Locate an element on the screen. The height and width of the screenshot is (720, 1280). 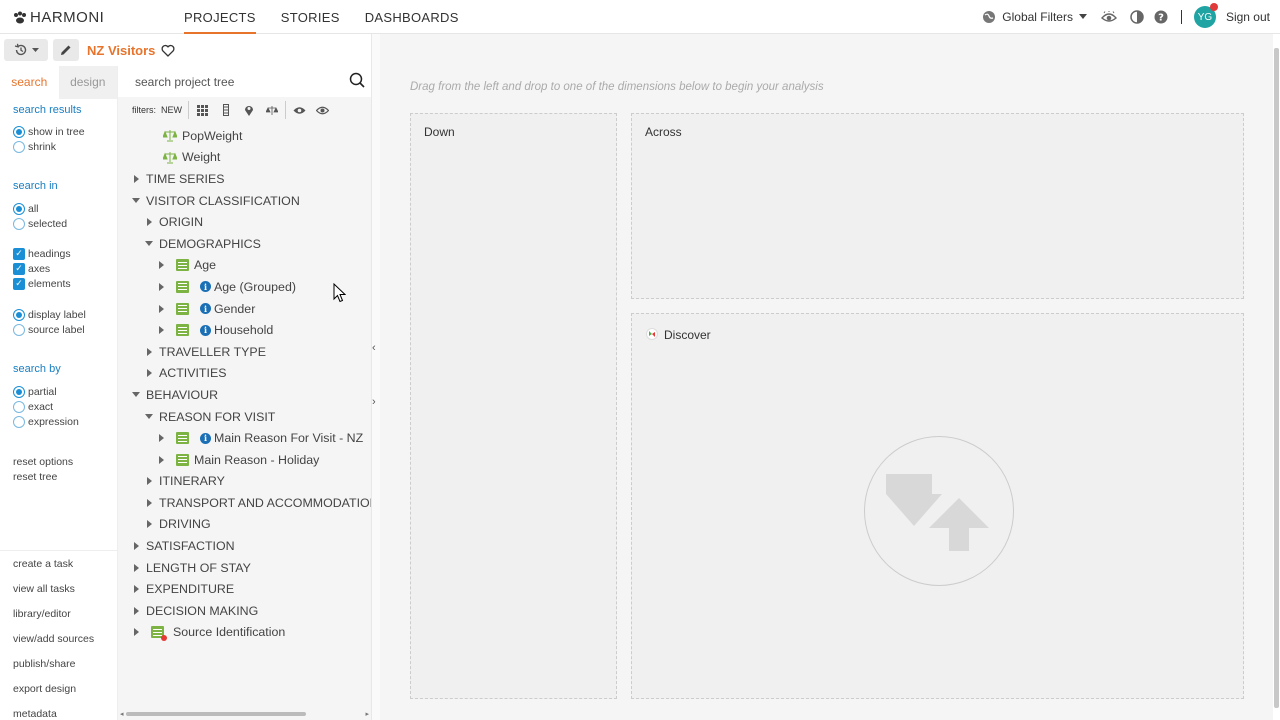
tree-row-traveller-type: TRAVELLER TYPE is located at coordinates (244, 352).